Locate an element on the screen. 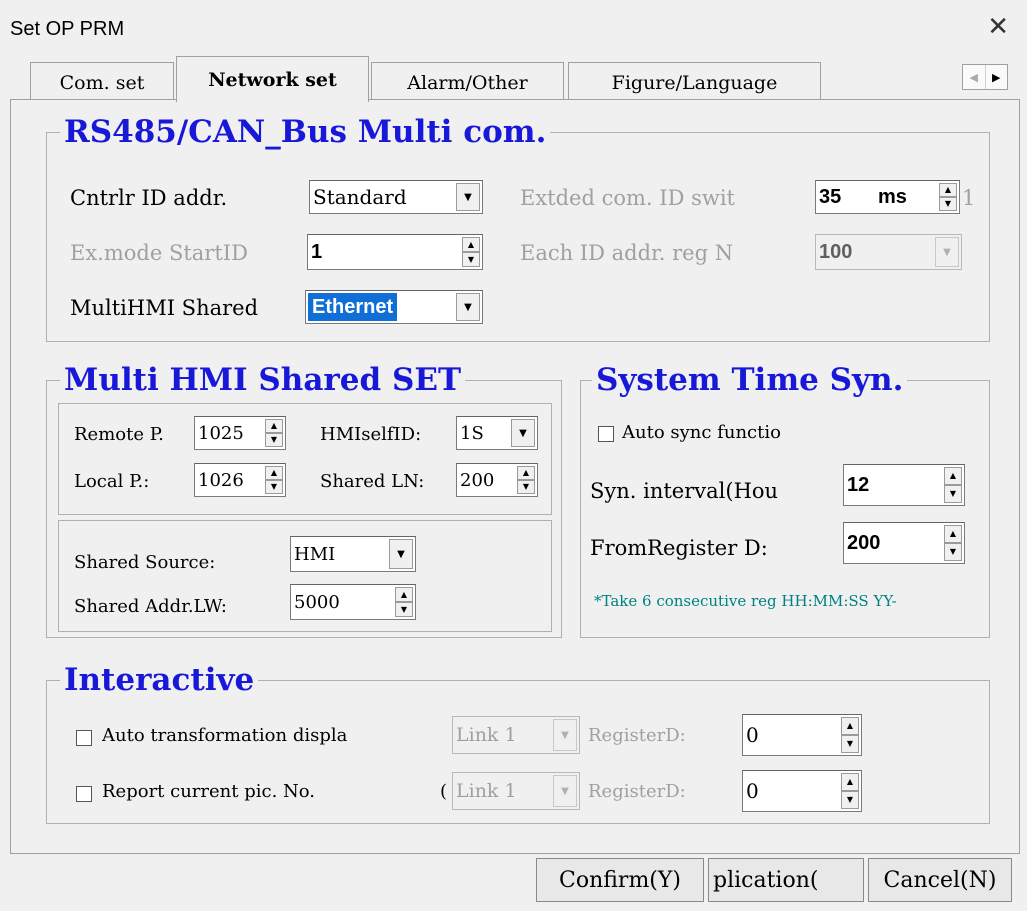 Image resolution: width=1027 pixels, height=911 pixels. shared-source-value: HMI is located at coordinates (315, 554).